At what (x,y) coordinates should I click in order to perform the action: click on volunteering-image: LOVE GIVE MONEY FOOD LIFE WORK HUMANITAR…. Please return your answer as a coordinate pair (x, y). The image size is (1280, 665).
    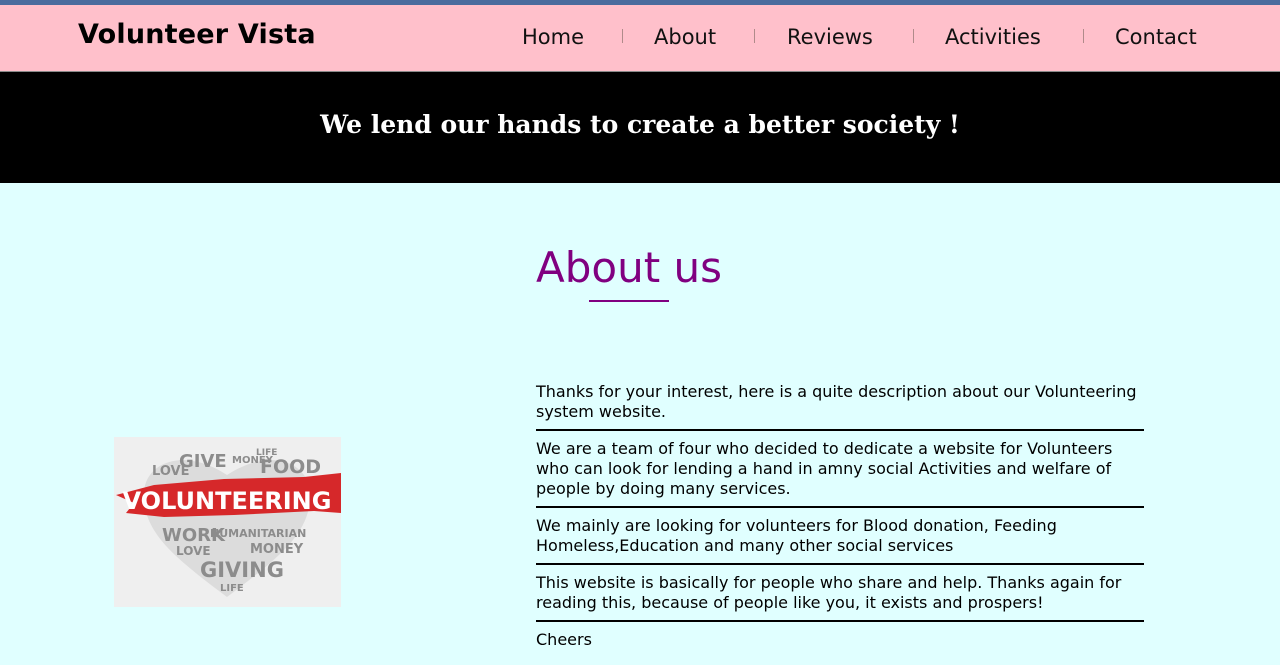
    Looking at the image, I should click on (227, 522).